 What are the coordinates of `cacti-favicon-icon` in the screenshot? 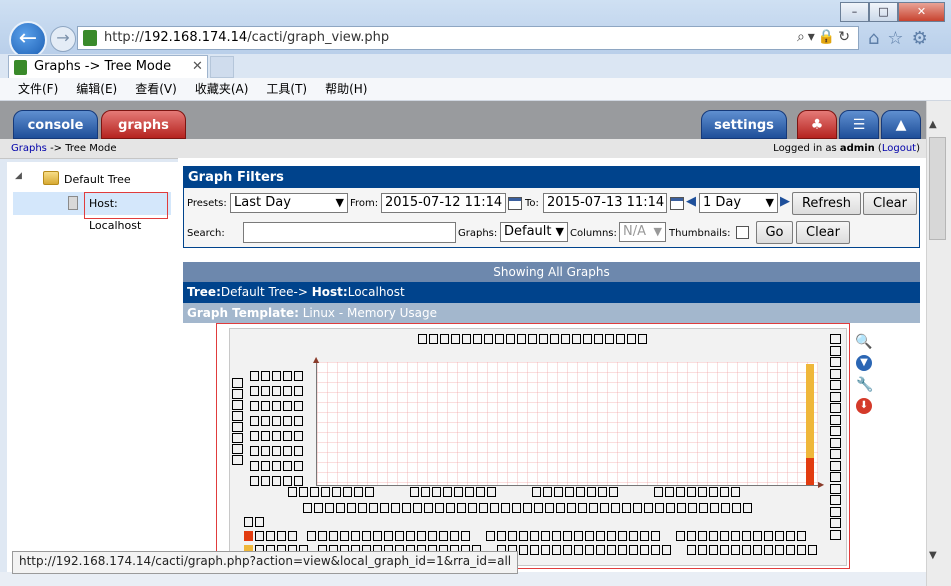 It's located at (90, 38).